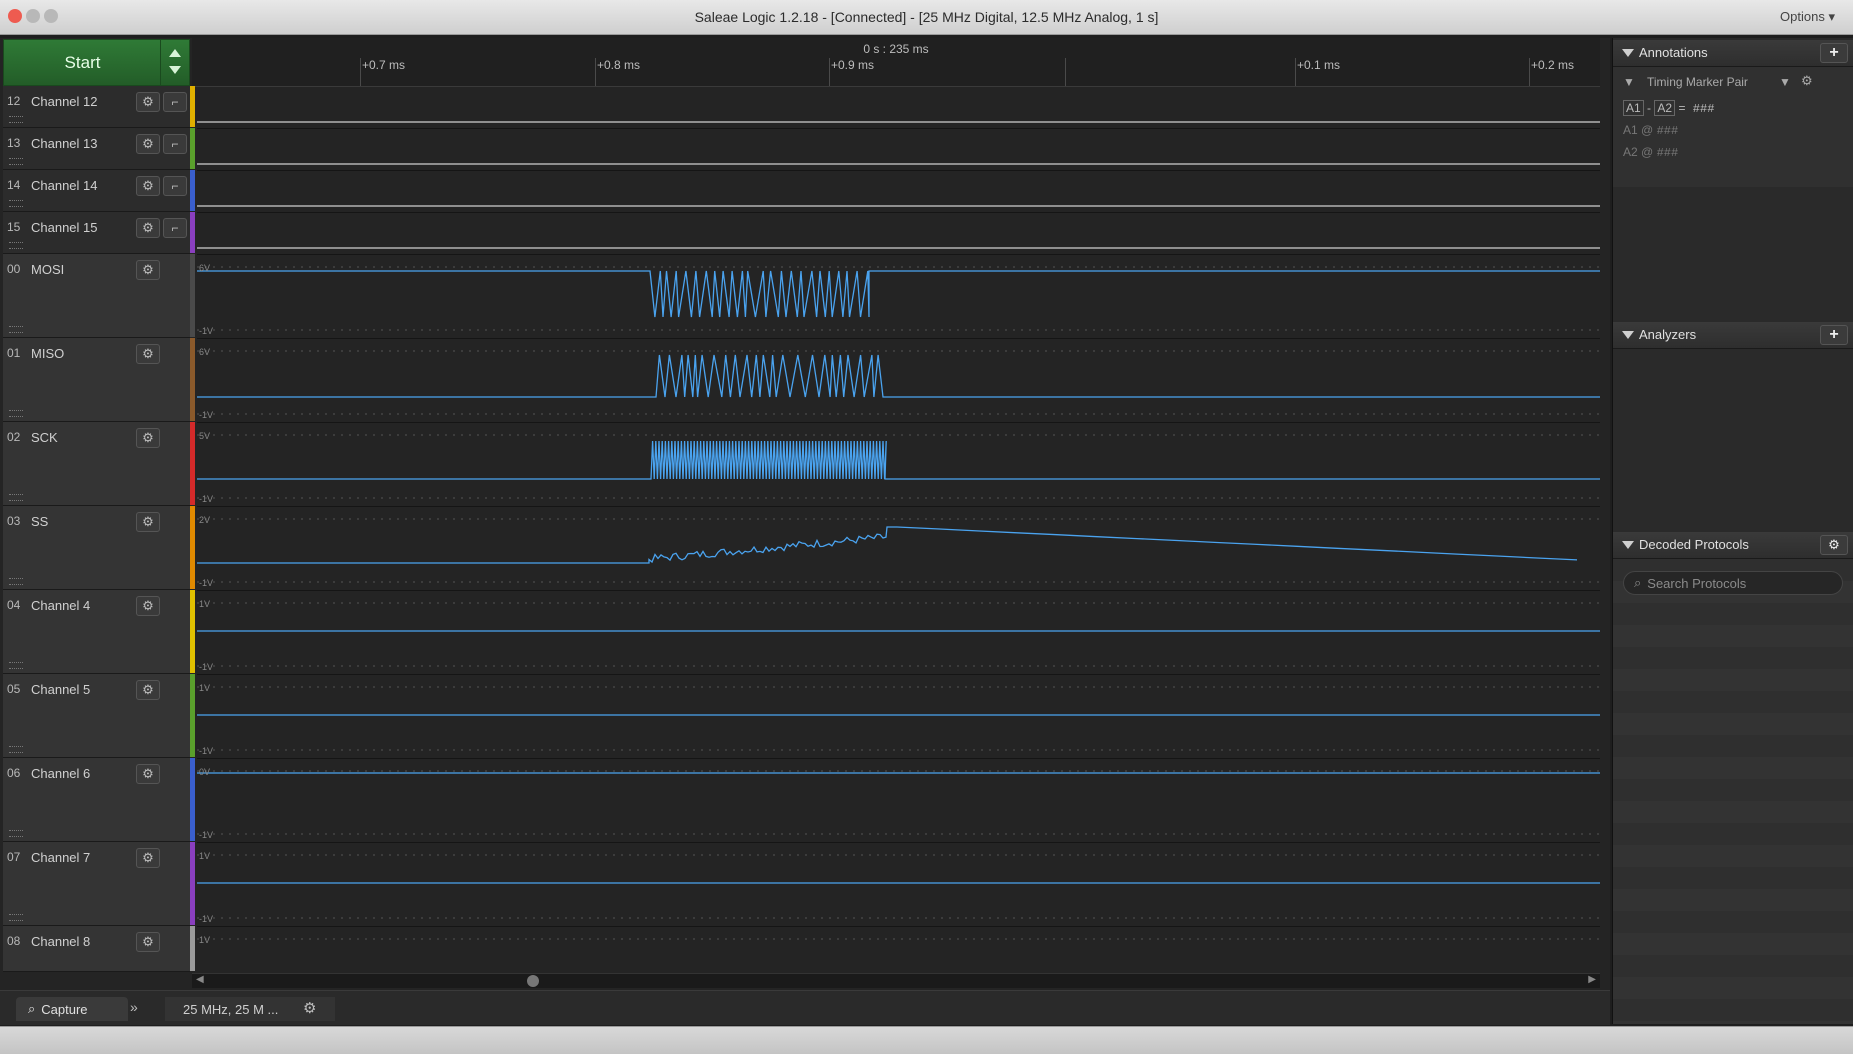 This screenshot has height=1054, width=1853. I want to click on channel-row-14: 14 Channel 14 ⚙ ⌐, so click(96, 191).